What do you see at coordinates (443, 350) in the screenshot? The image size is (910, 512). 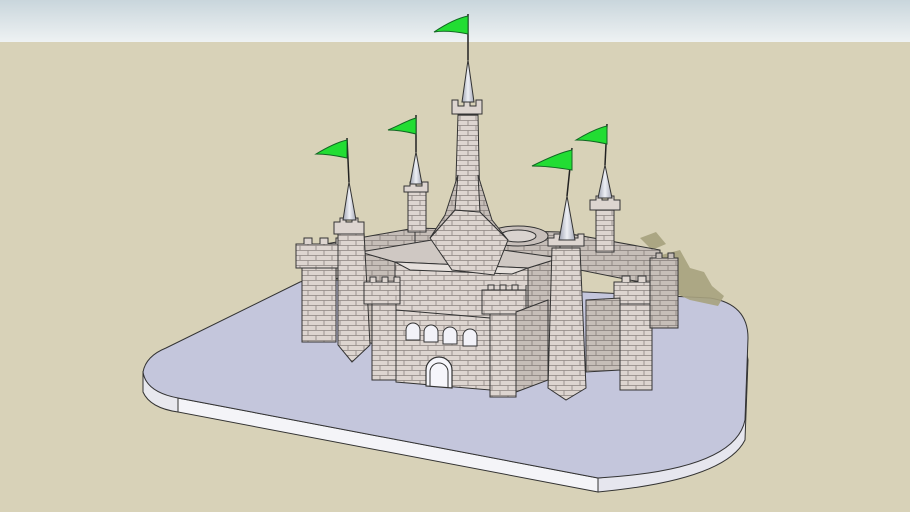 I see `gatehouse` at bounding box center [443, 350].